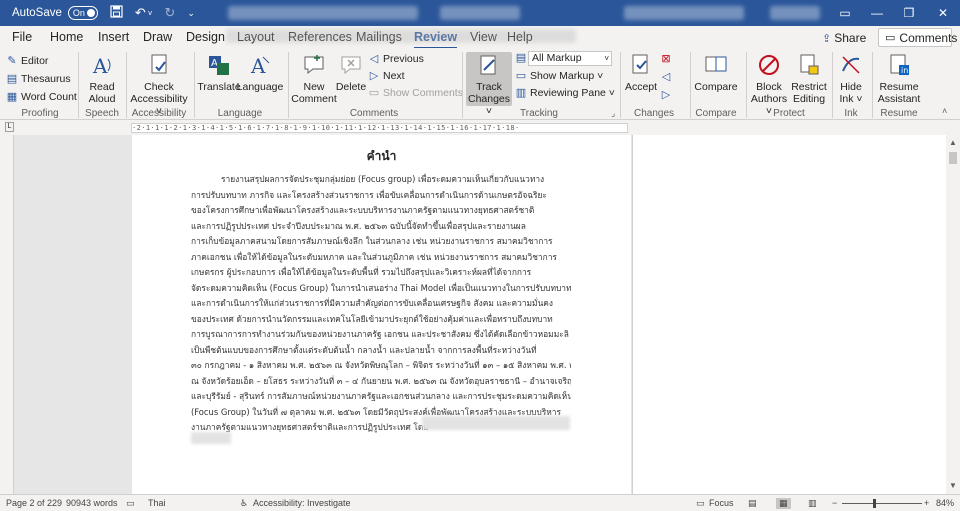 This screenshot has height=511, width=960. What do you see at coordinates (846, 38) in the screenshot?
I see `share-button: ⇪ Share` at bounding box center [846, 38].